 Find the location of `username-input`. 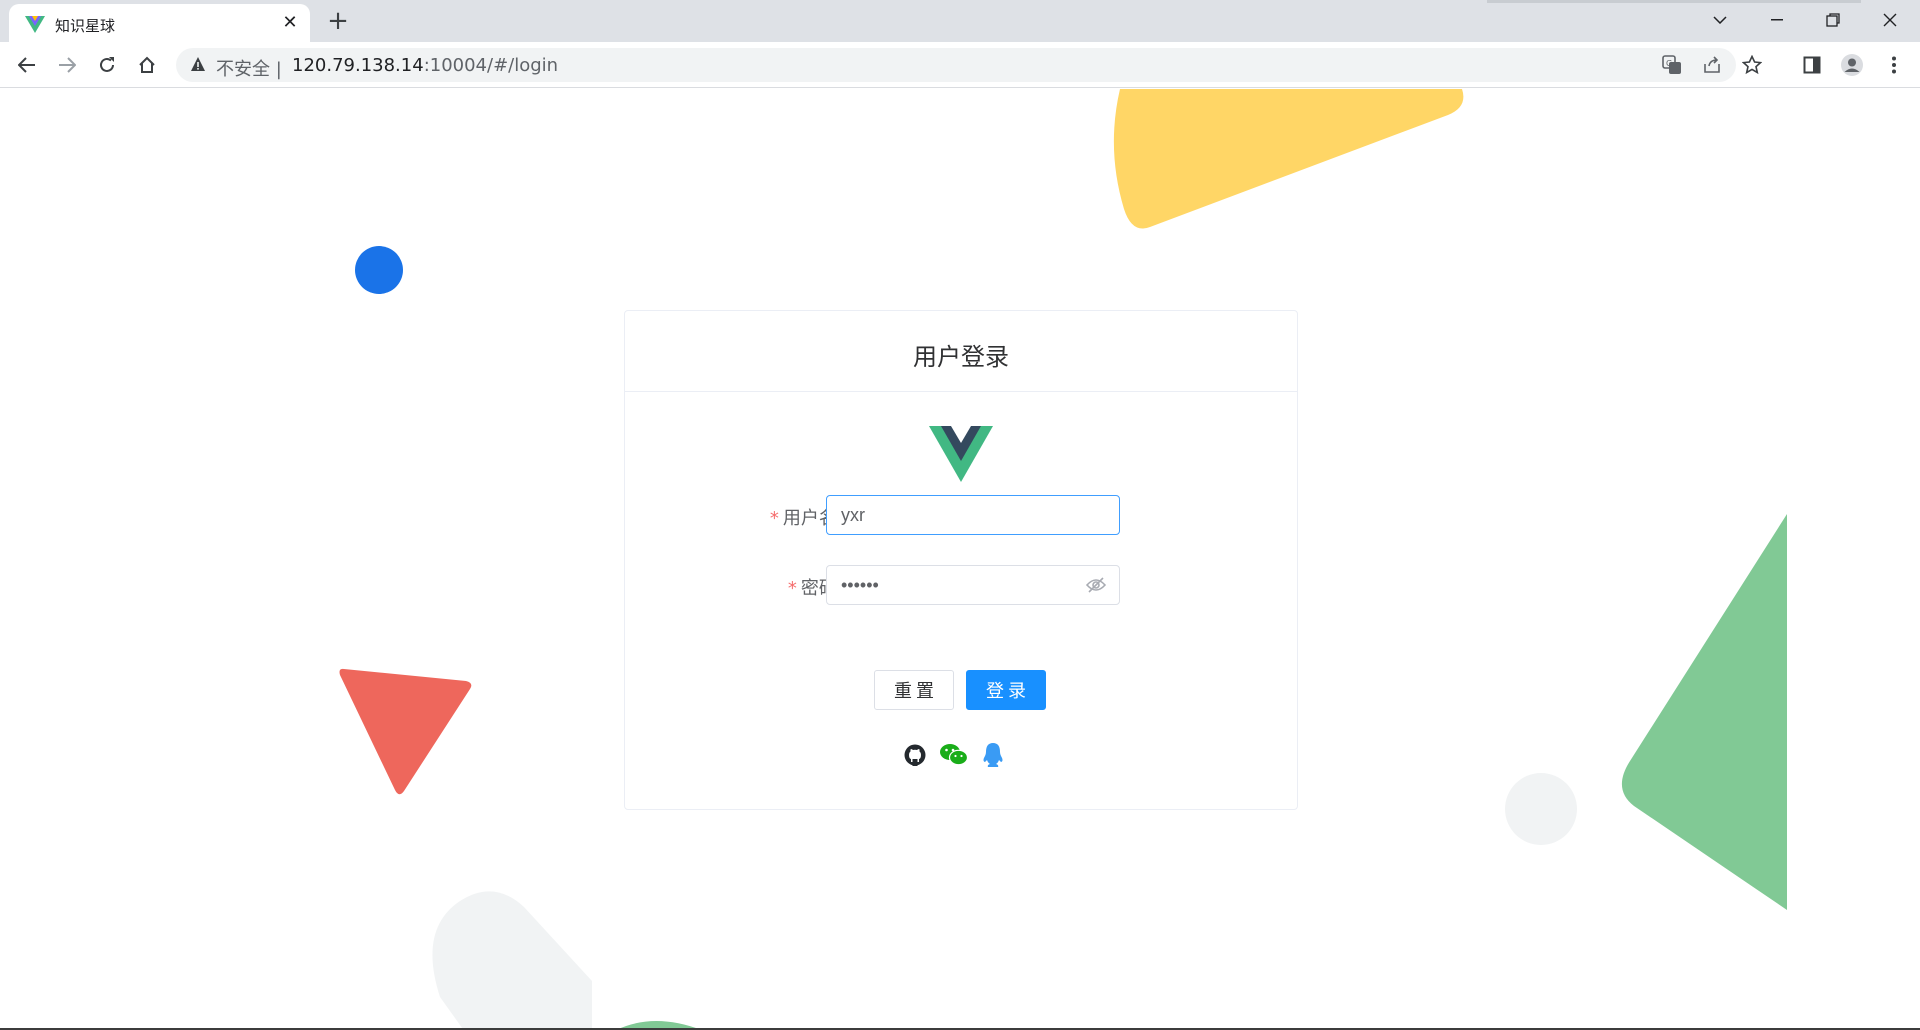

username-input is located at coordinates (973, 515).